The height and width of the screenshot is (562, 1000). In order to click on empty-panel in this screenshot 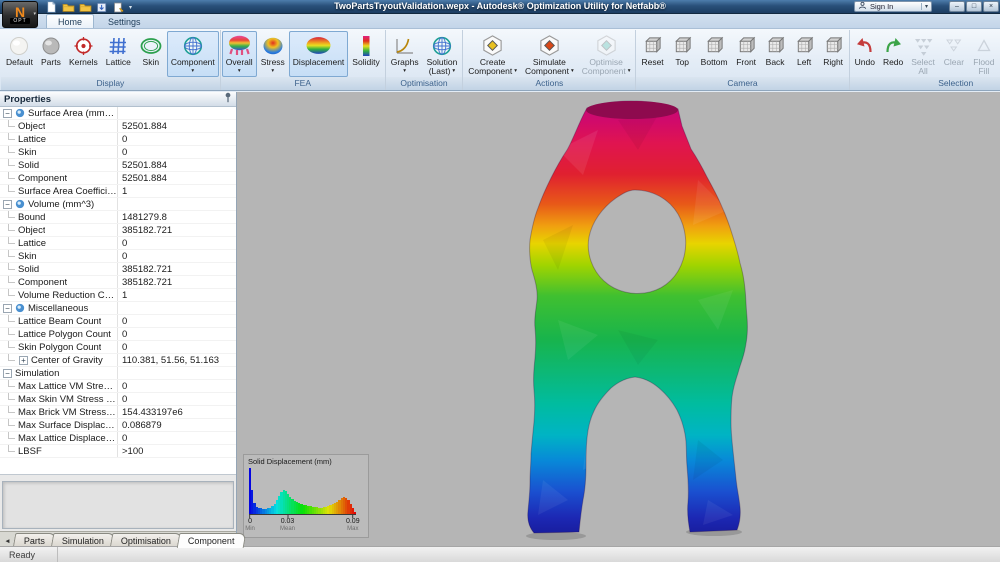, I will do `click(118, 505)`.